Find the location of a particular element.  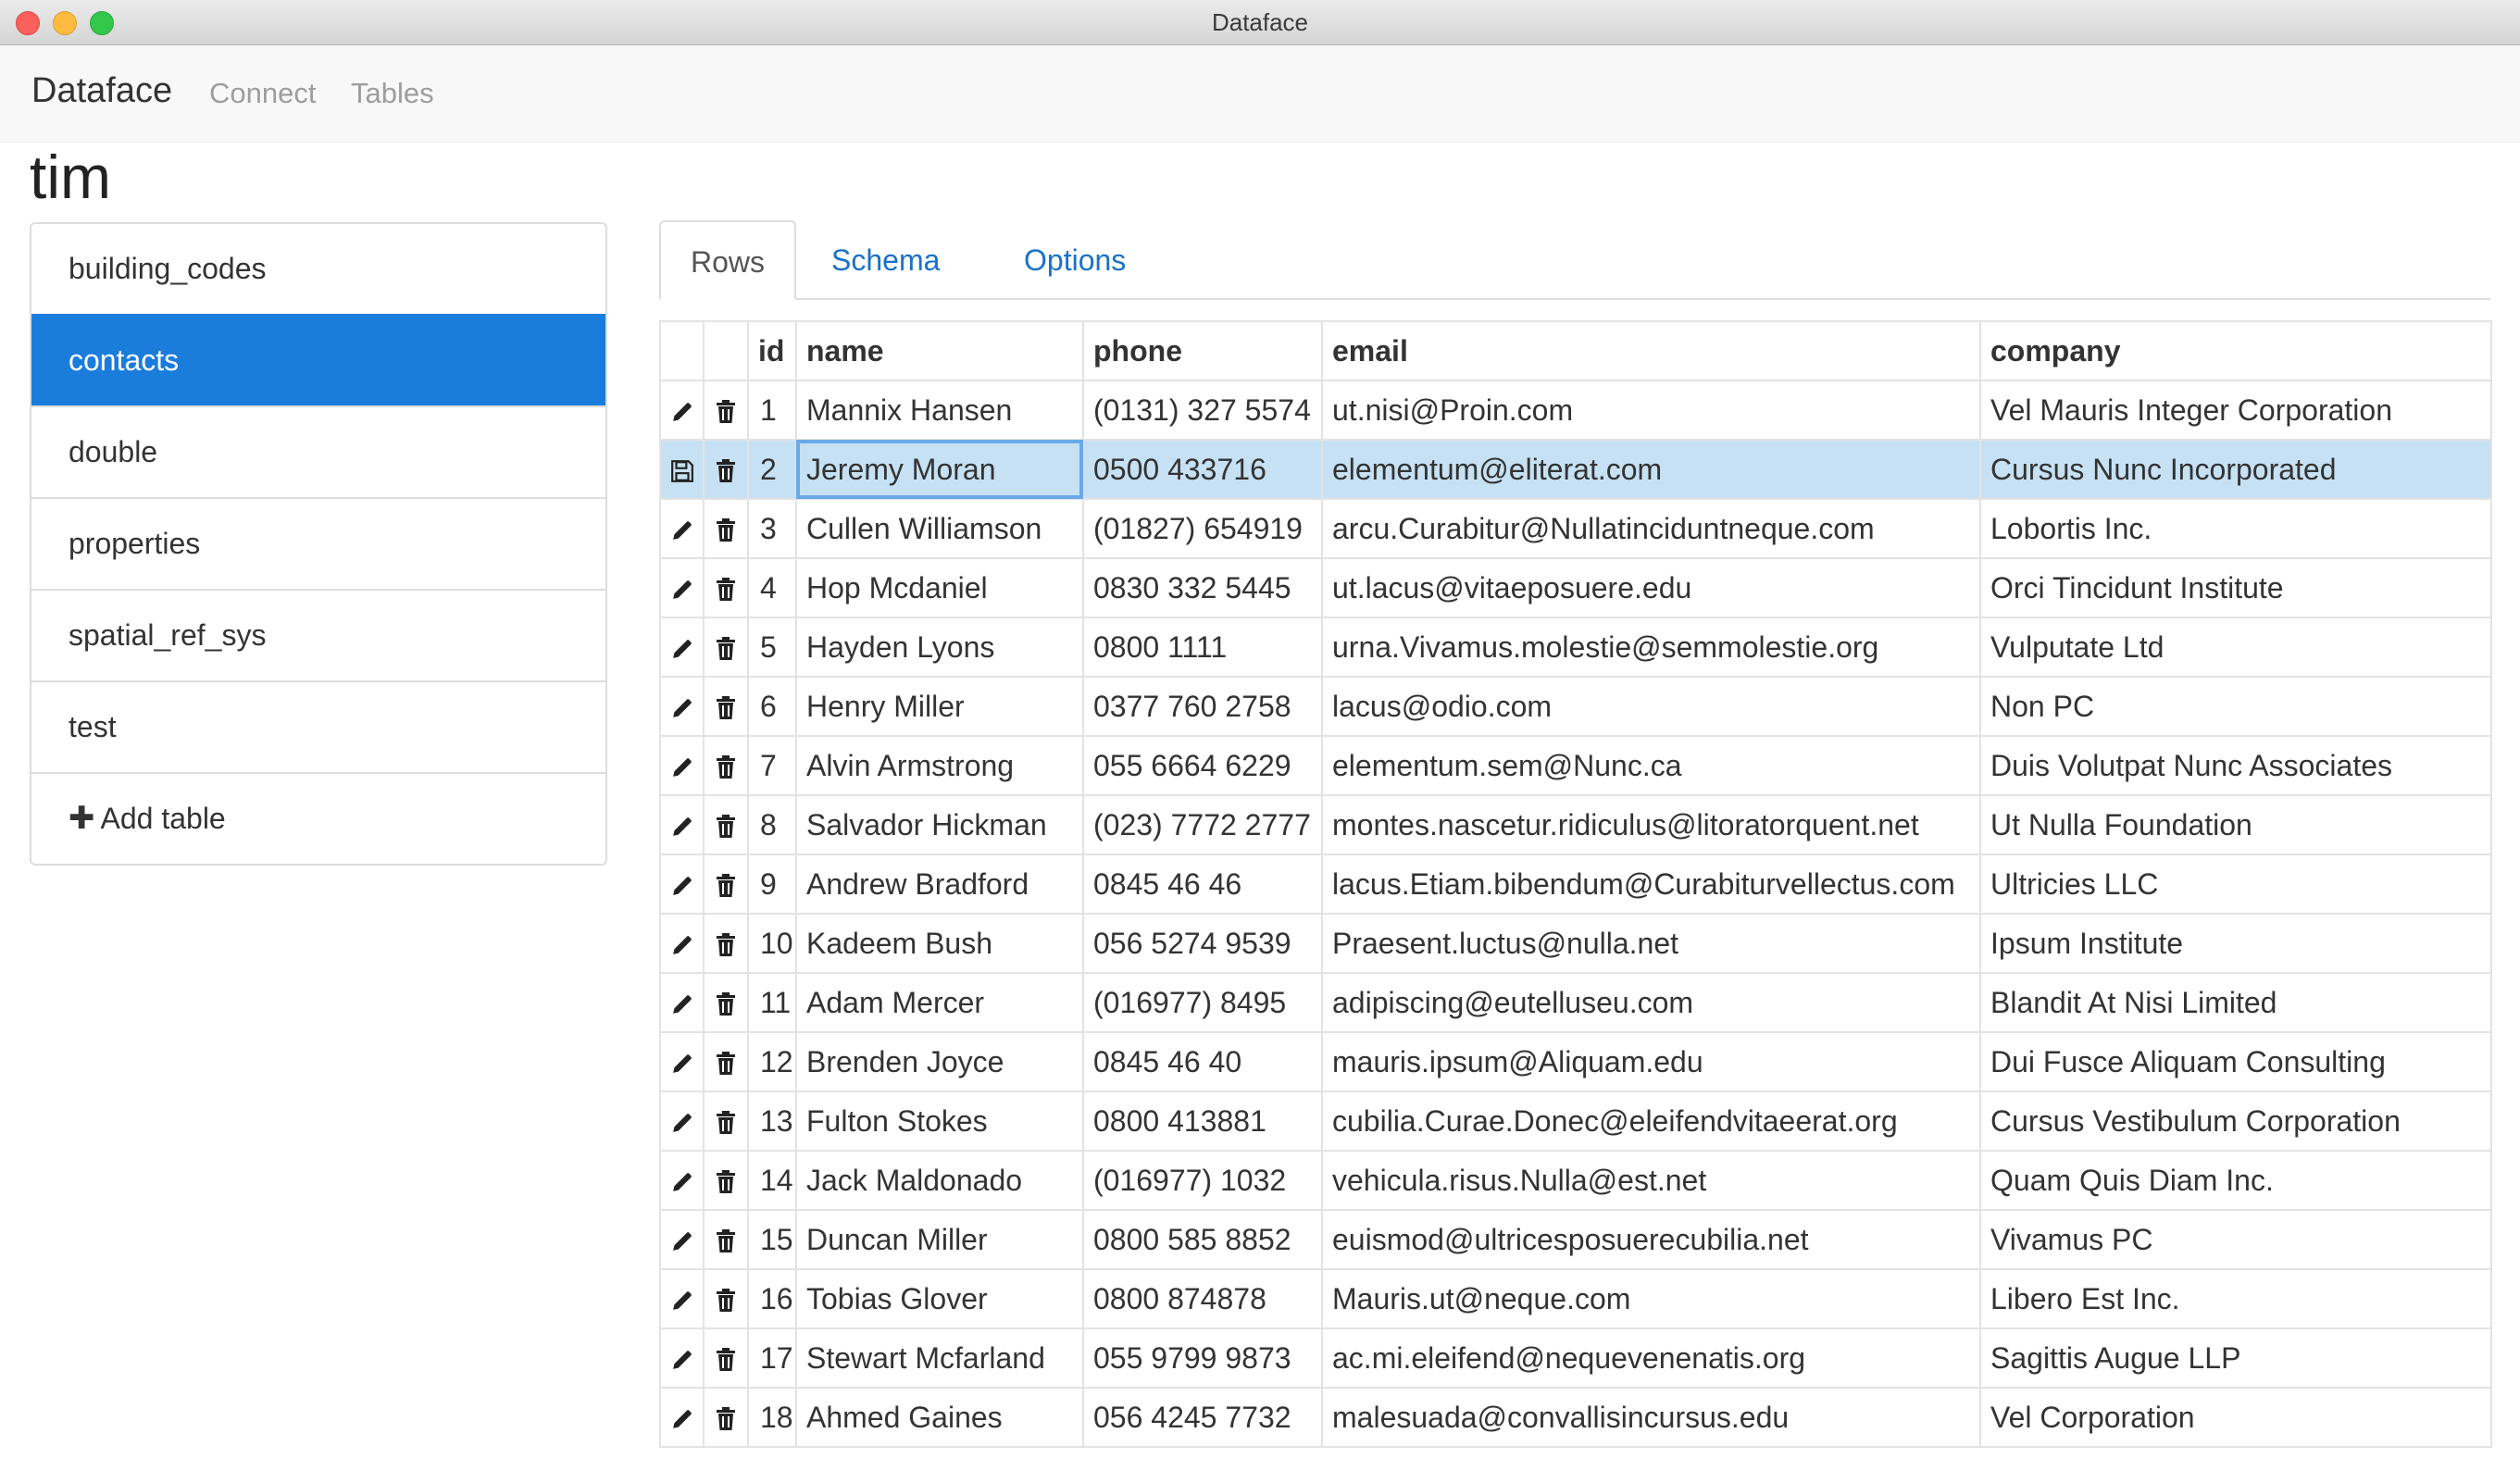

cell-name: Fulton Stokes is located at coordinates (939, 1121).